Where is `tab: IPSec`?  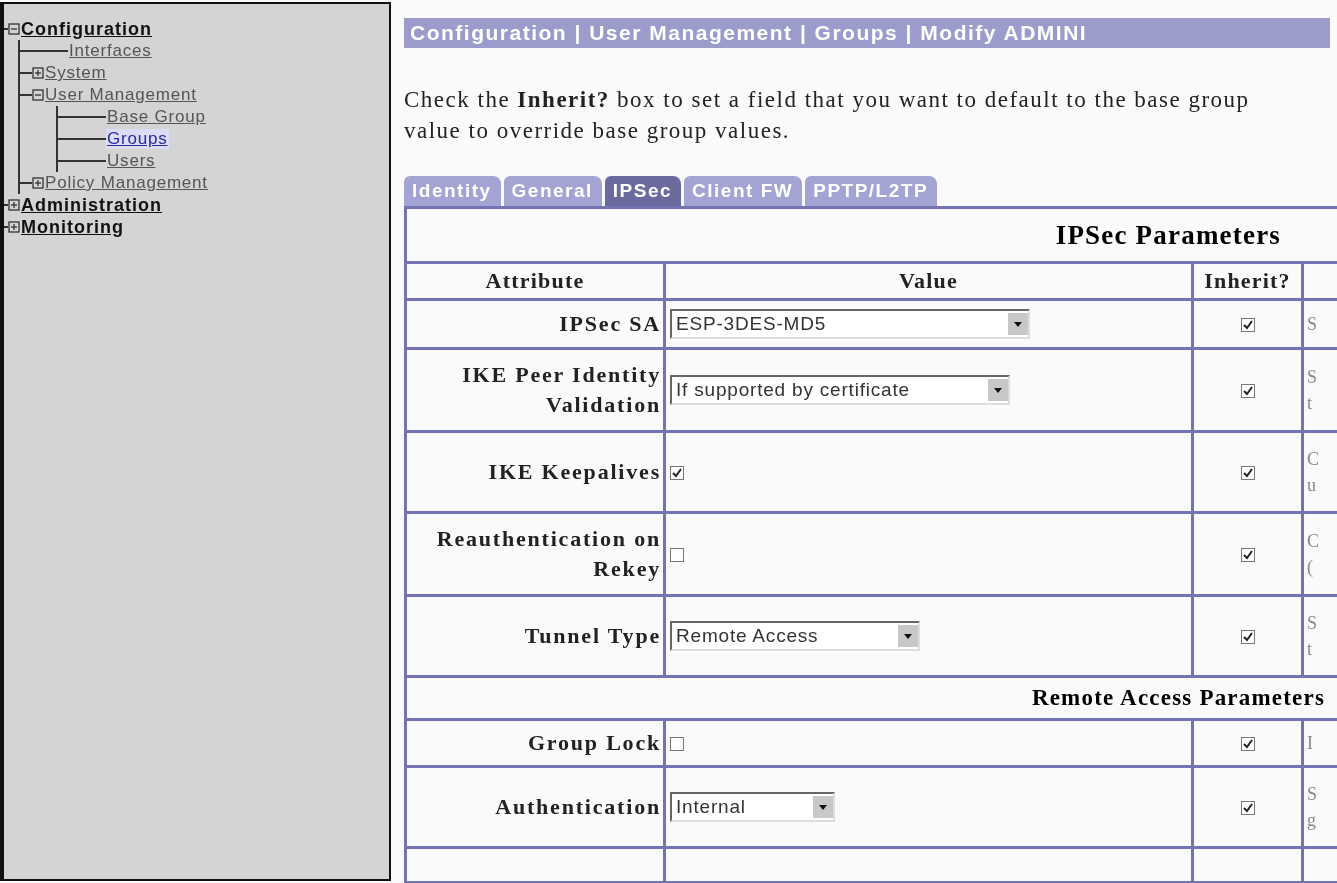
tab: IPSec is located at coordinates (643, 191).